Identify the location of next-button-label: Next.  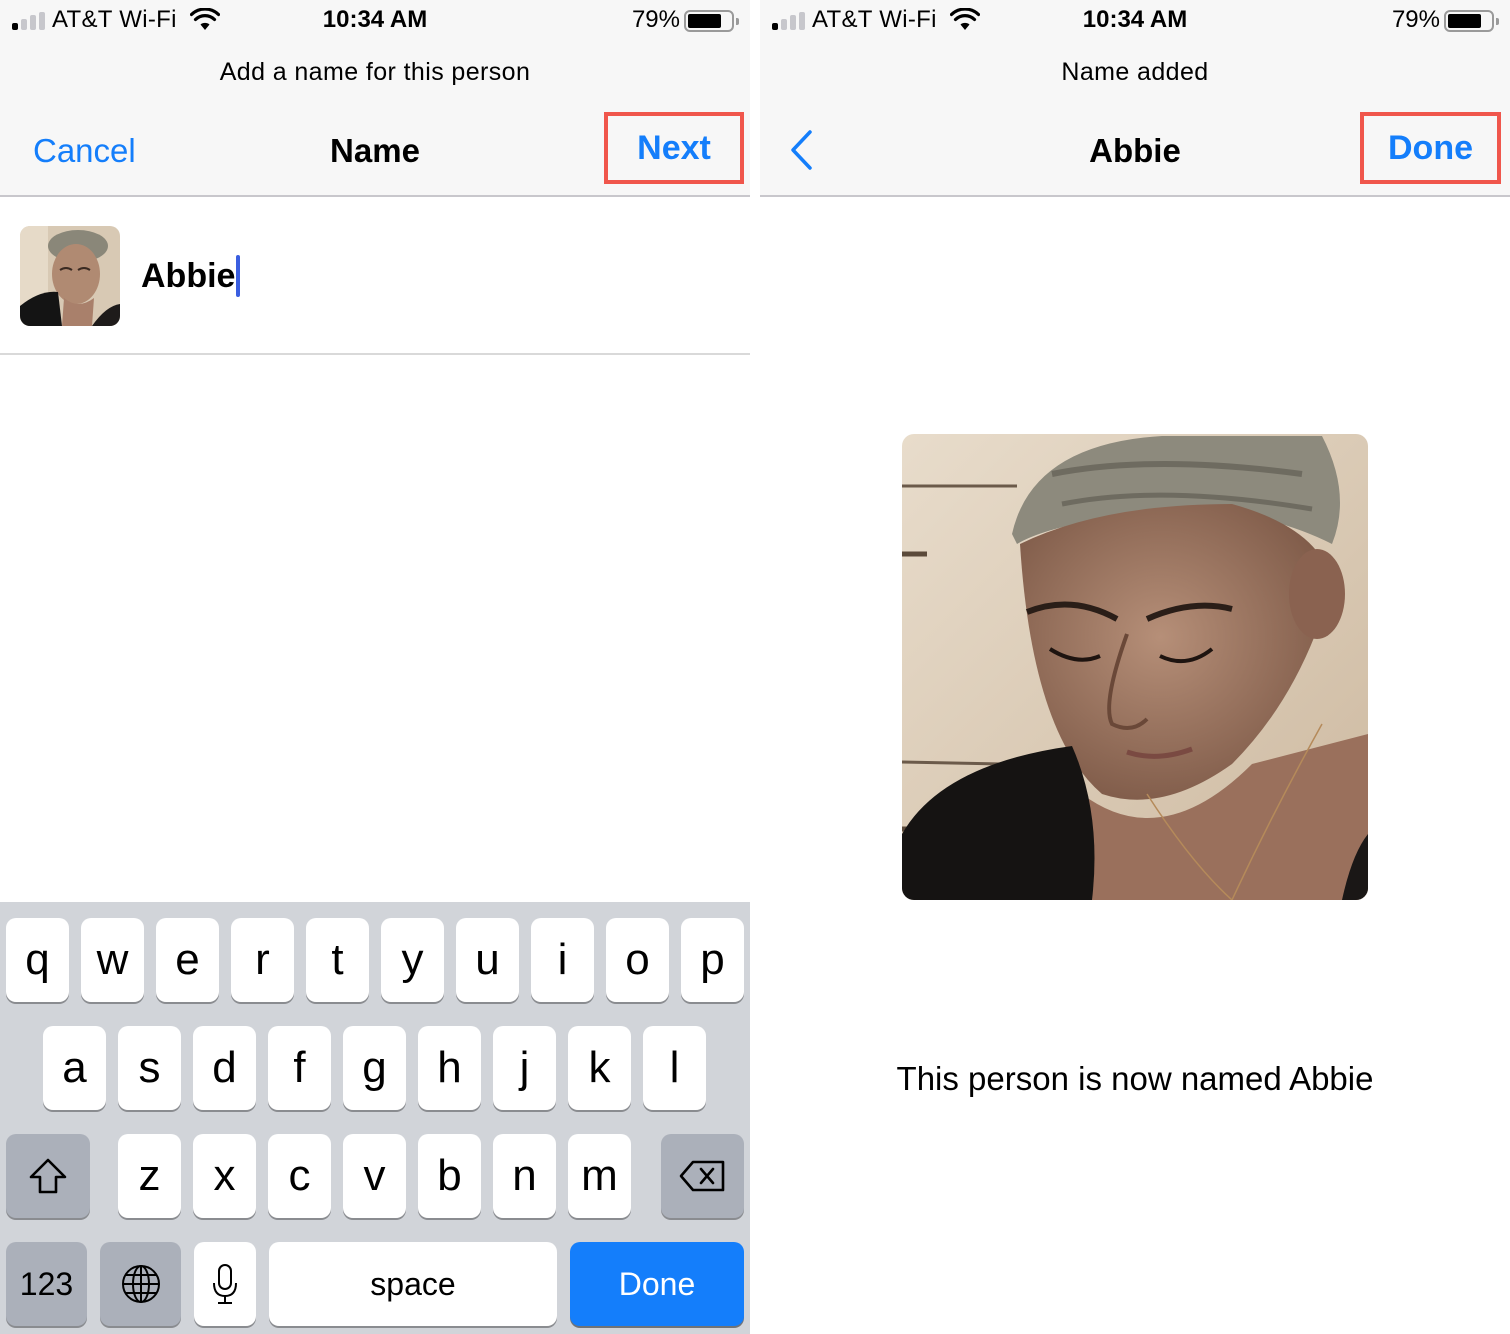
(674, 147).